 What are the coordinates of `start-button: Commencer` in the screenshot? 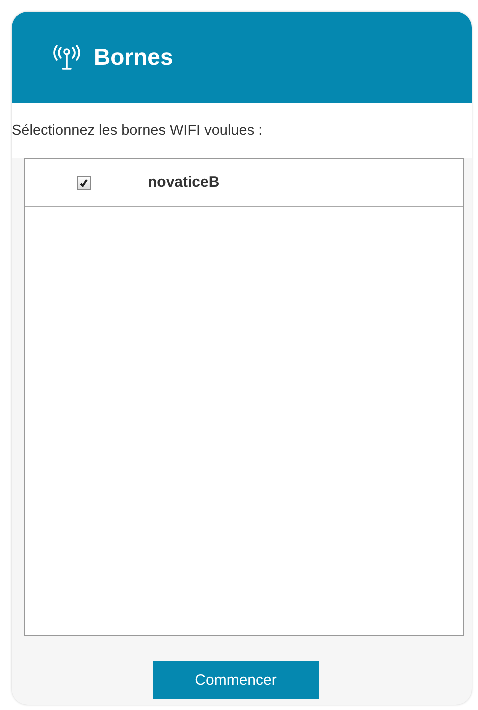 It's located at (236, 680).